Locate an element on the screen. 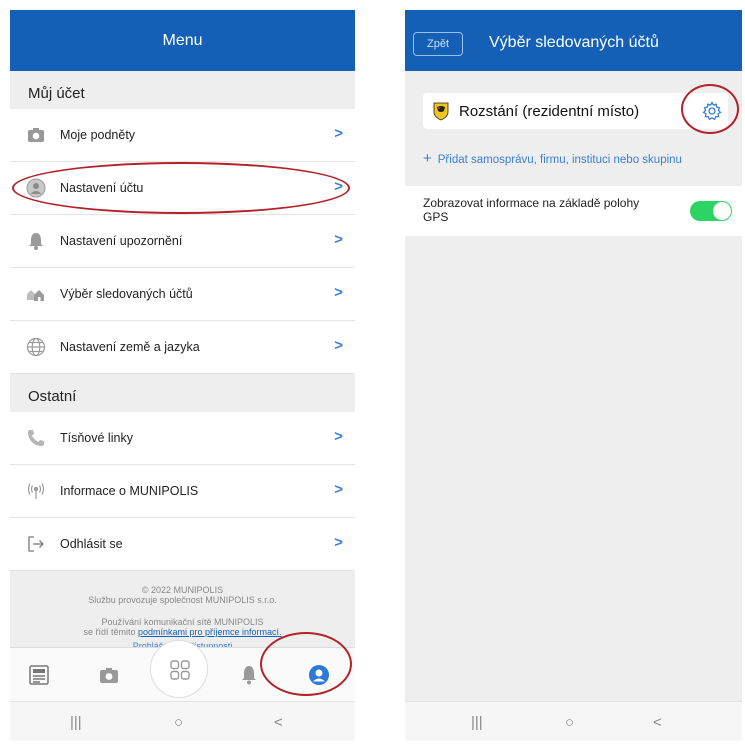 This screenshot has height=751, width=745. menu-item-label: Odhlásit se is located at coordinates (91, 544).